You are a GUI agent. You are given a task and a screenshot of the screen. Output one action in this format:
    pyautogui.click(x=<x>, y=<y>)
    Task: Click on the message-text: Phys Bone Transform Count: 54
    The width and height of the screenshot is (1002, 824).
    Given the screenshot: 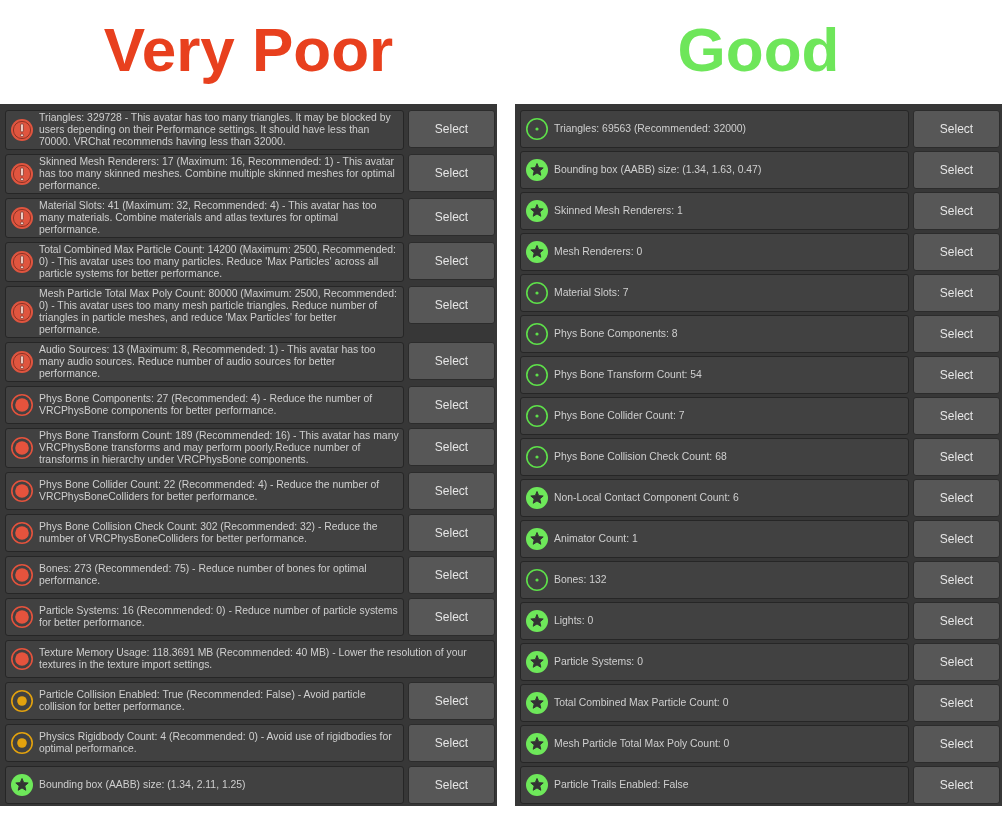 What is the action you would take?
    pyautogui.click(x=628, y=375)
    